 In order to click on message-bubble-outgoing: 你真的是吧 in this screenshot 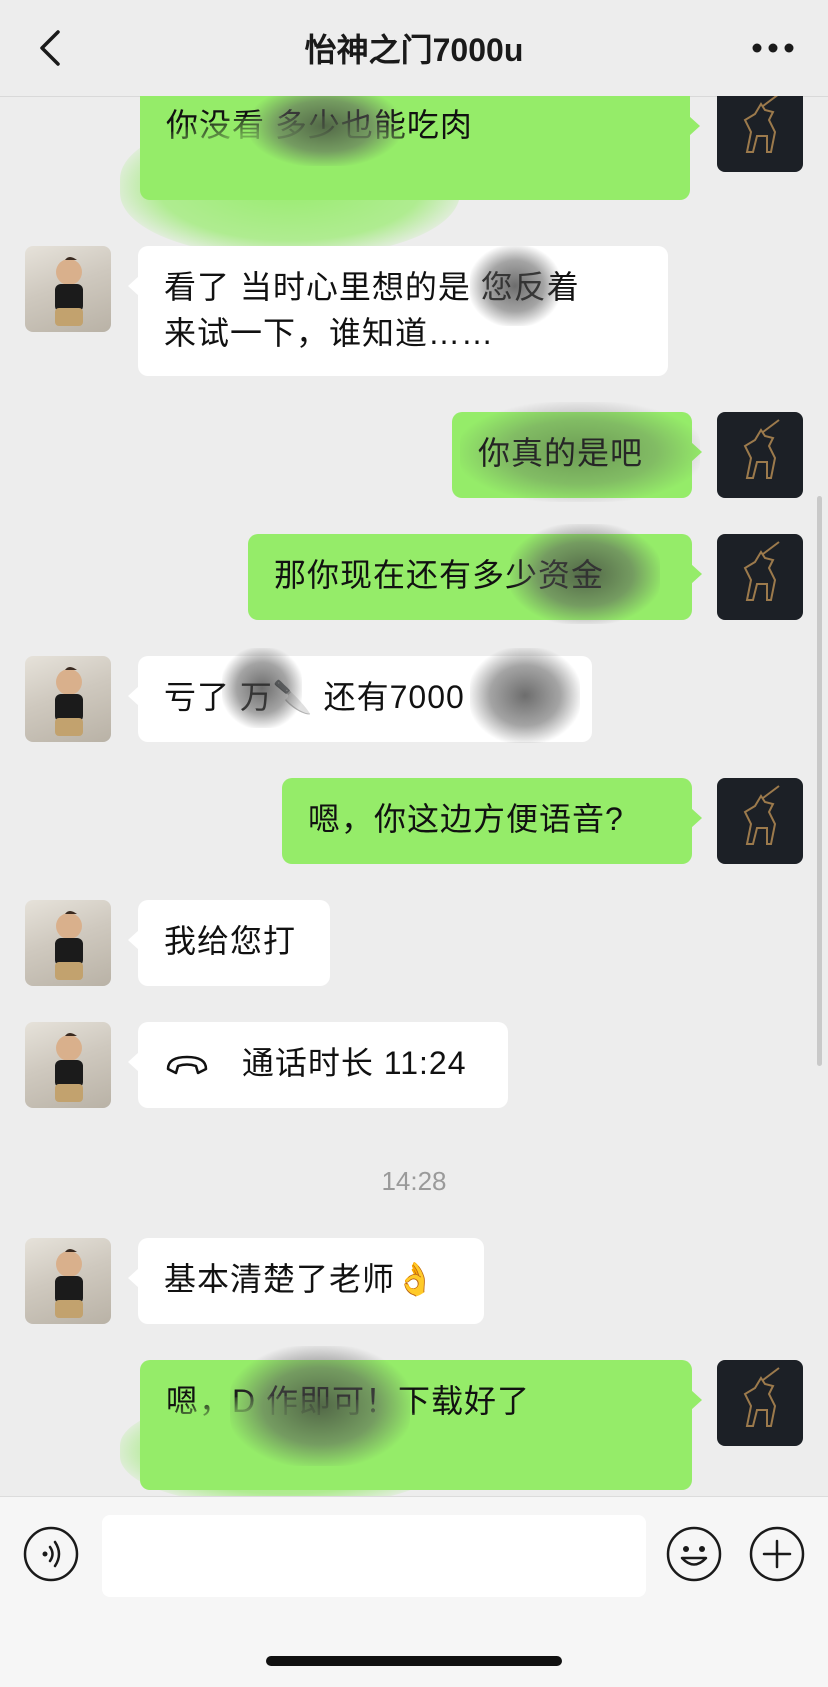, I will do `click(577, 455)`.